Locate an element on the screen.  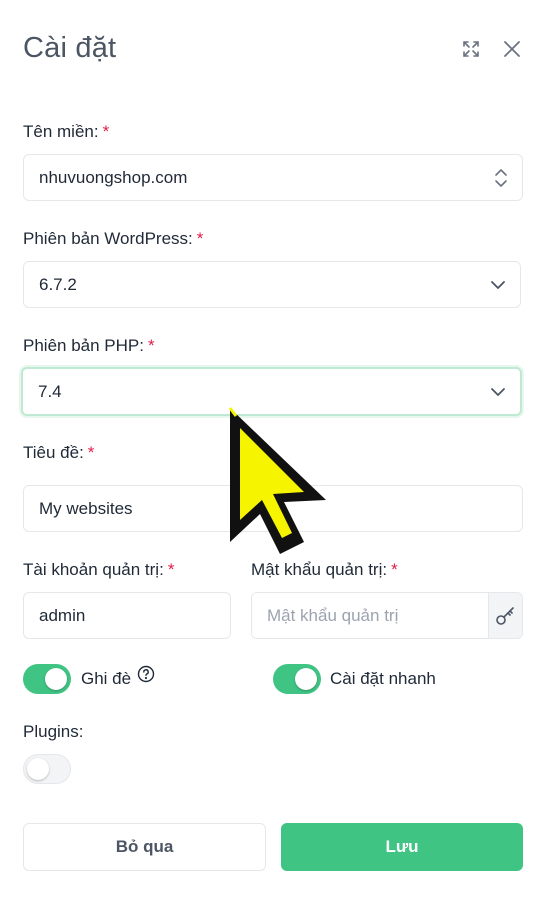
domain-select: nhuvuongshop.com is located at coordinates (273, 177).